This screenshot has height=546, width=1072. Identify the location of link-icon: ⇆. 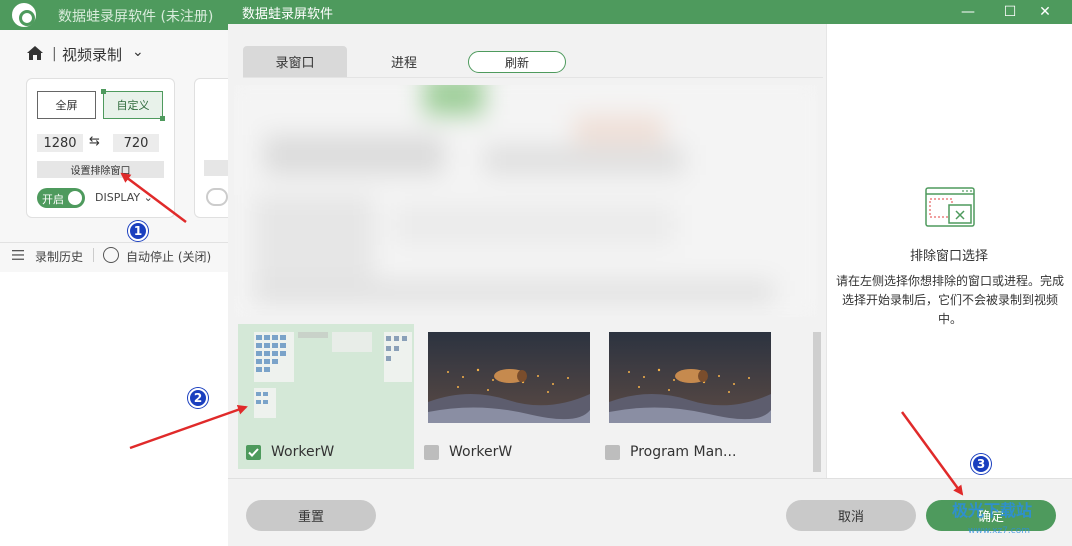
(94, 141).